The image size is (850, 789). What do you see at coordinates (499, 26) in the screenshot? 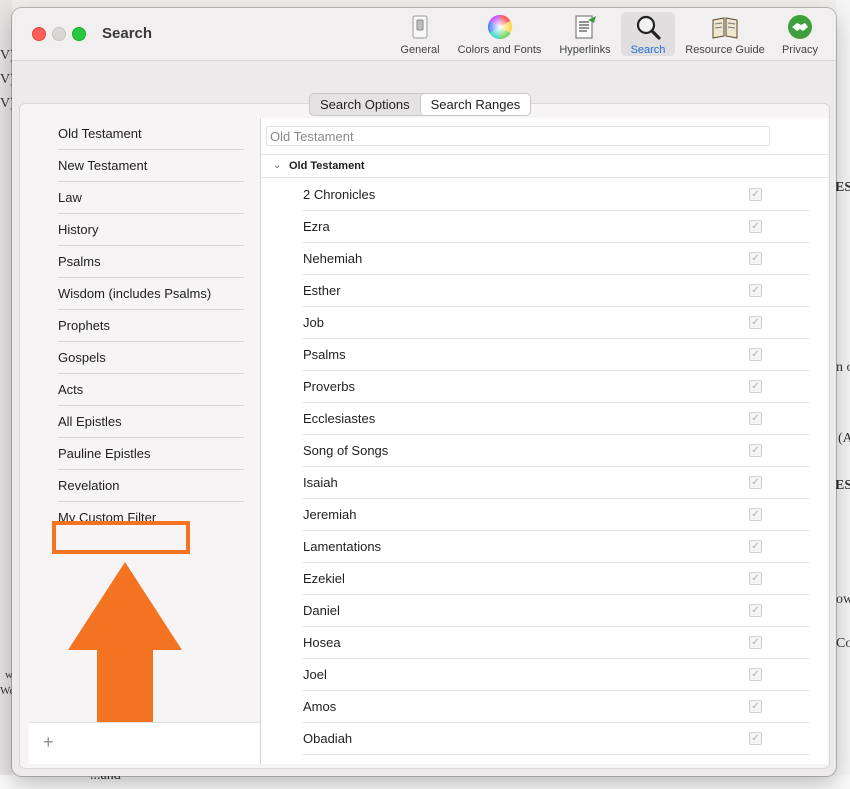
I see `color-wheel-icon` at bounding box center [499, 26].